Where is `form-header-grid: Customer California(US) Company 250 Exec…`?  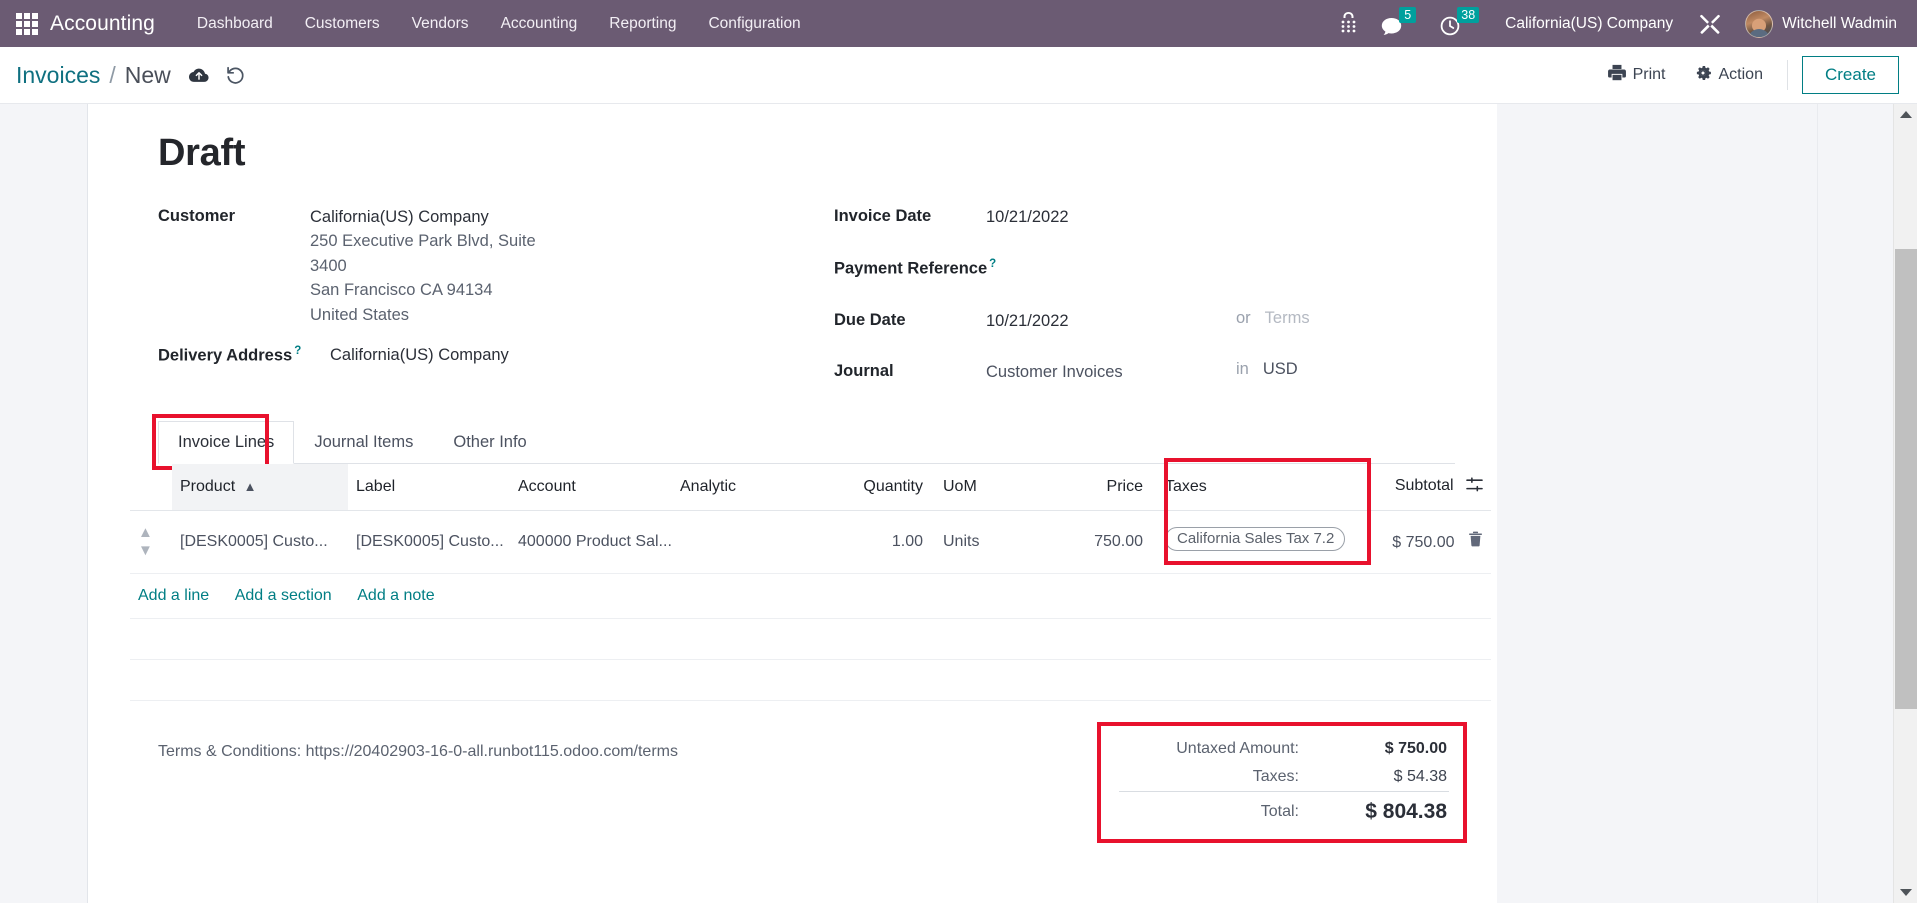 form-header-grid: Customer California(US) Company 250 Exec… is located at coordinates (792, 301).